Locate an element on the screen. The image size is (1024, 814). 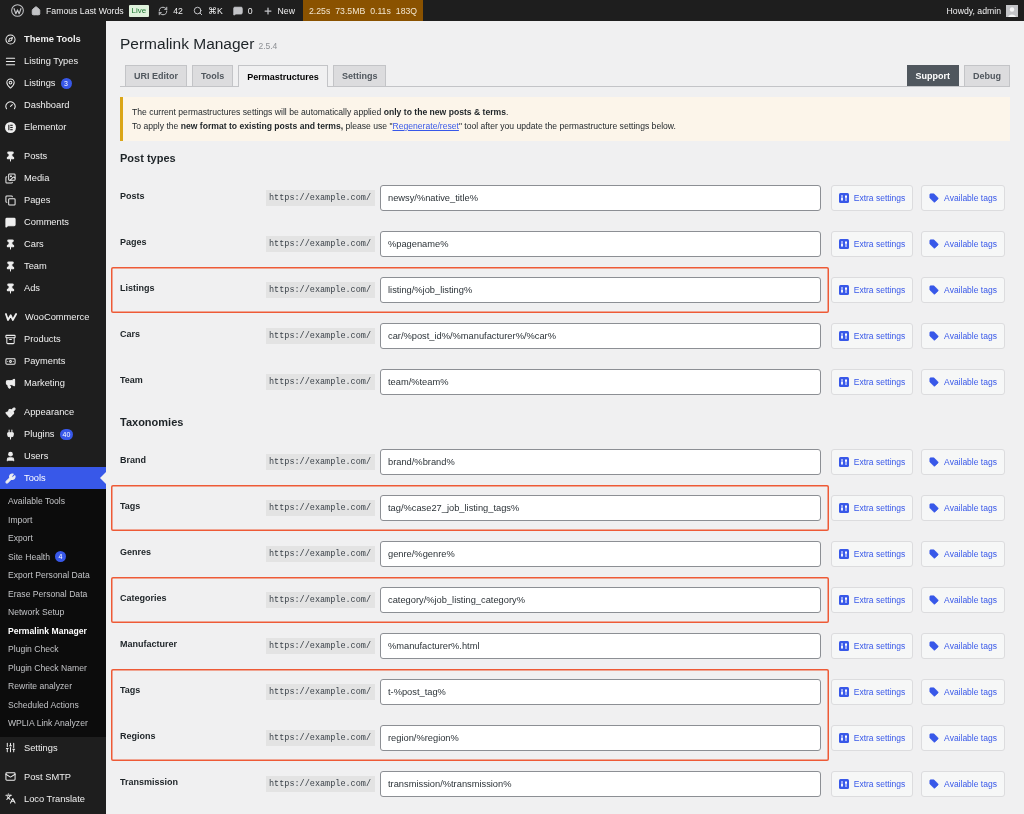
submenu-item: Scheduled Actions is located at coordinates (53, 704).